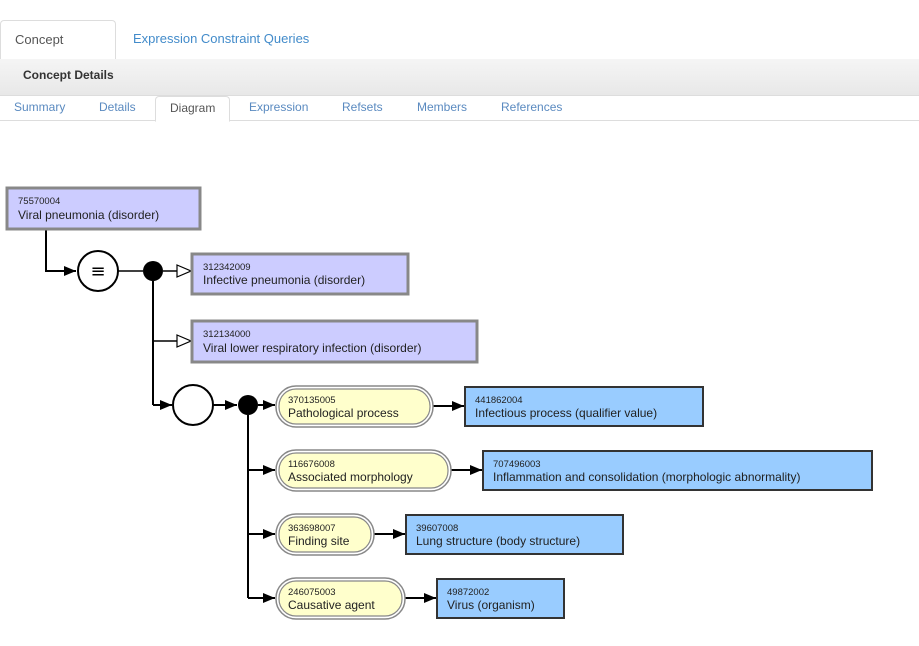  Describe the element at coordinates (491, 605) in the screenshot. I see `value-concept-term: Virus (organism)` at that location.